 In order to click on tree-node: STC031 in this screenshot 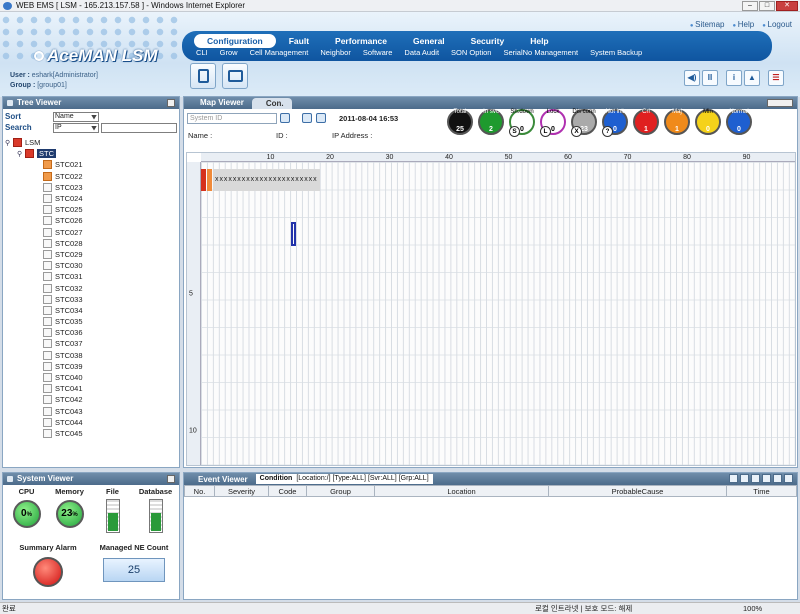, I will do `click(92, 276)`.